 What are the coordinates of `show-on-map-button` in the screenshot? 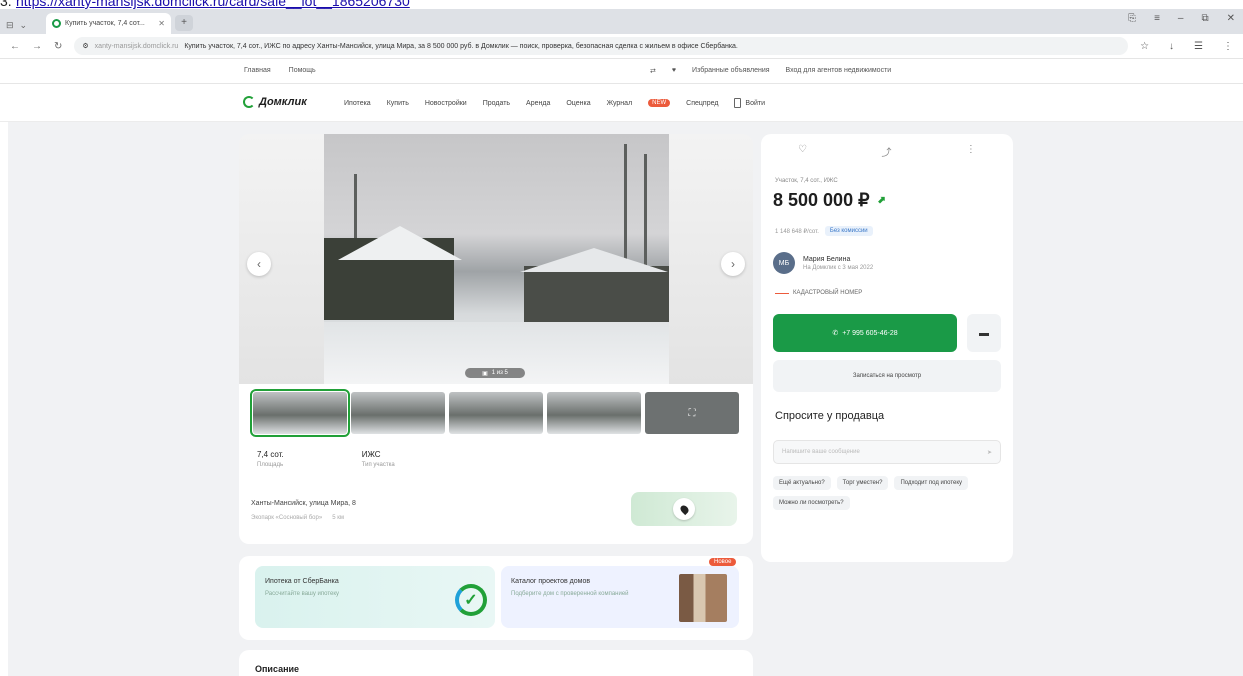 It's located at (684, 509).